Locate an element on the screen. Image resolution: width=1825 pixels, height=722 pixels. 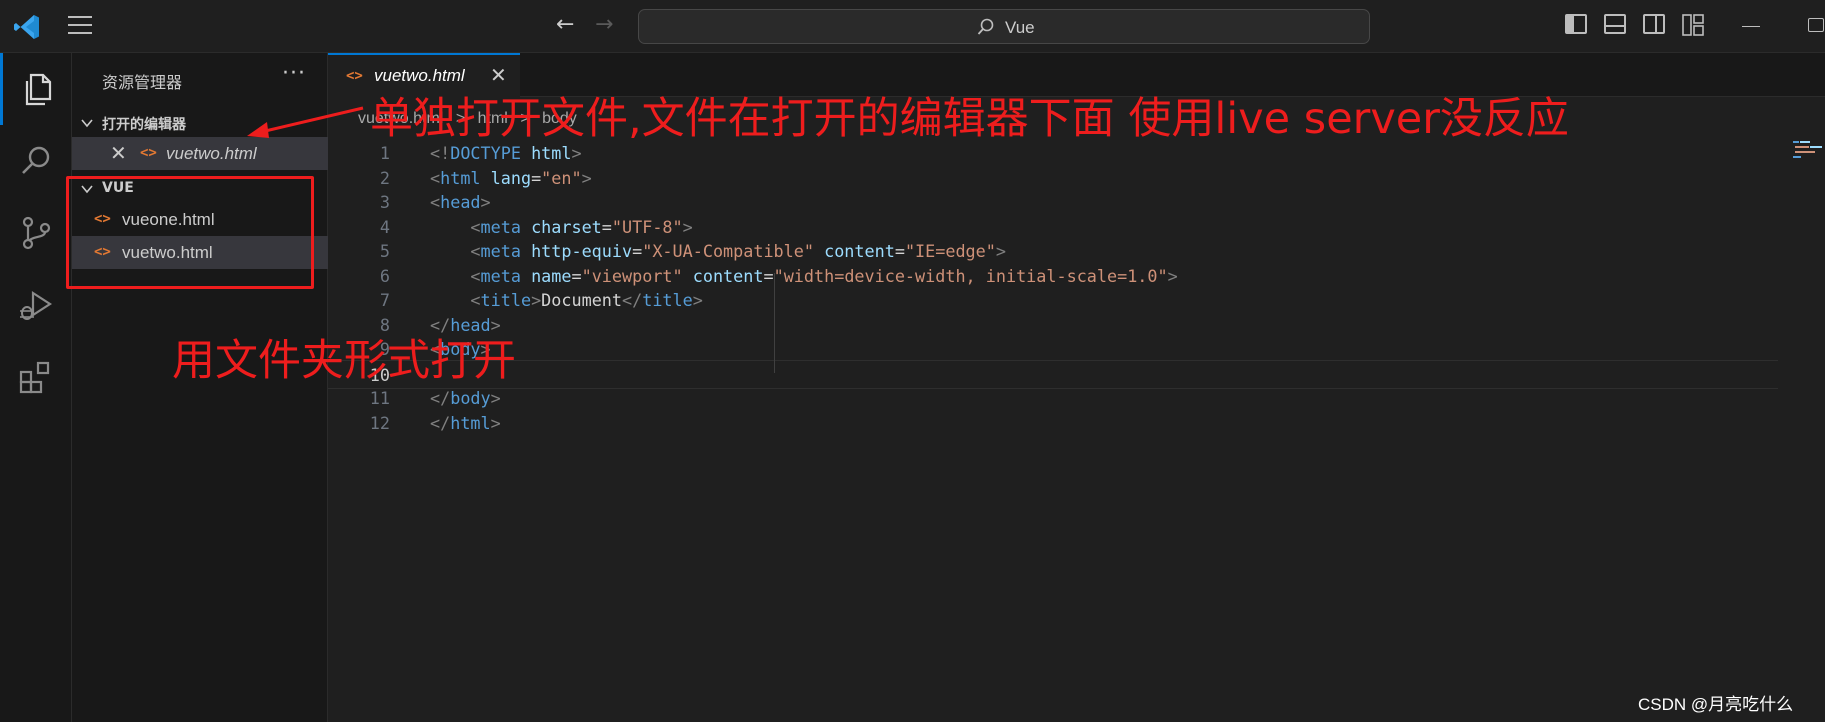
open-editors-label: 打开的编辑器 is located at coordinates (144, 125).